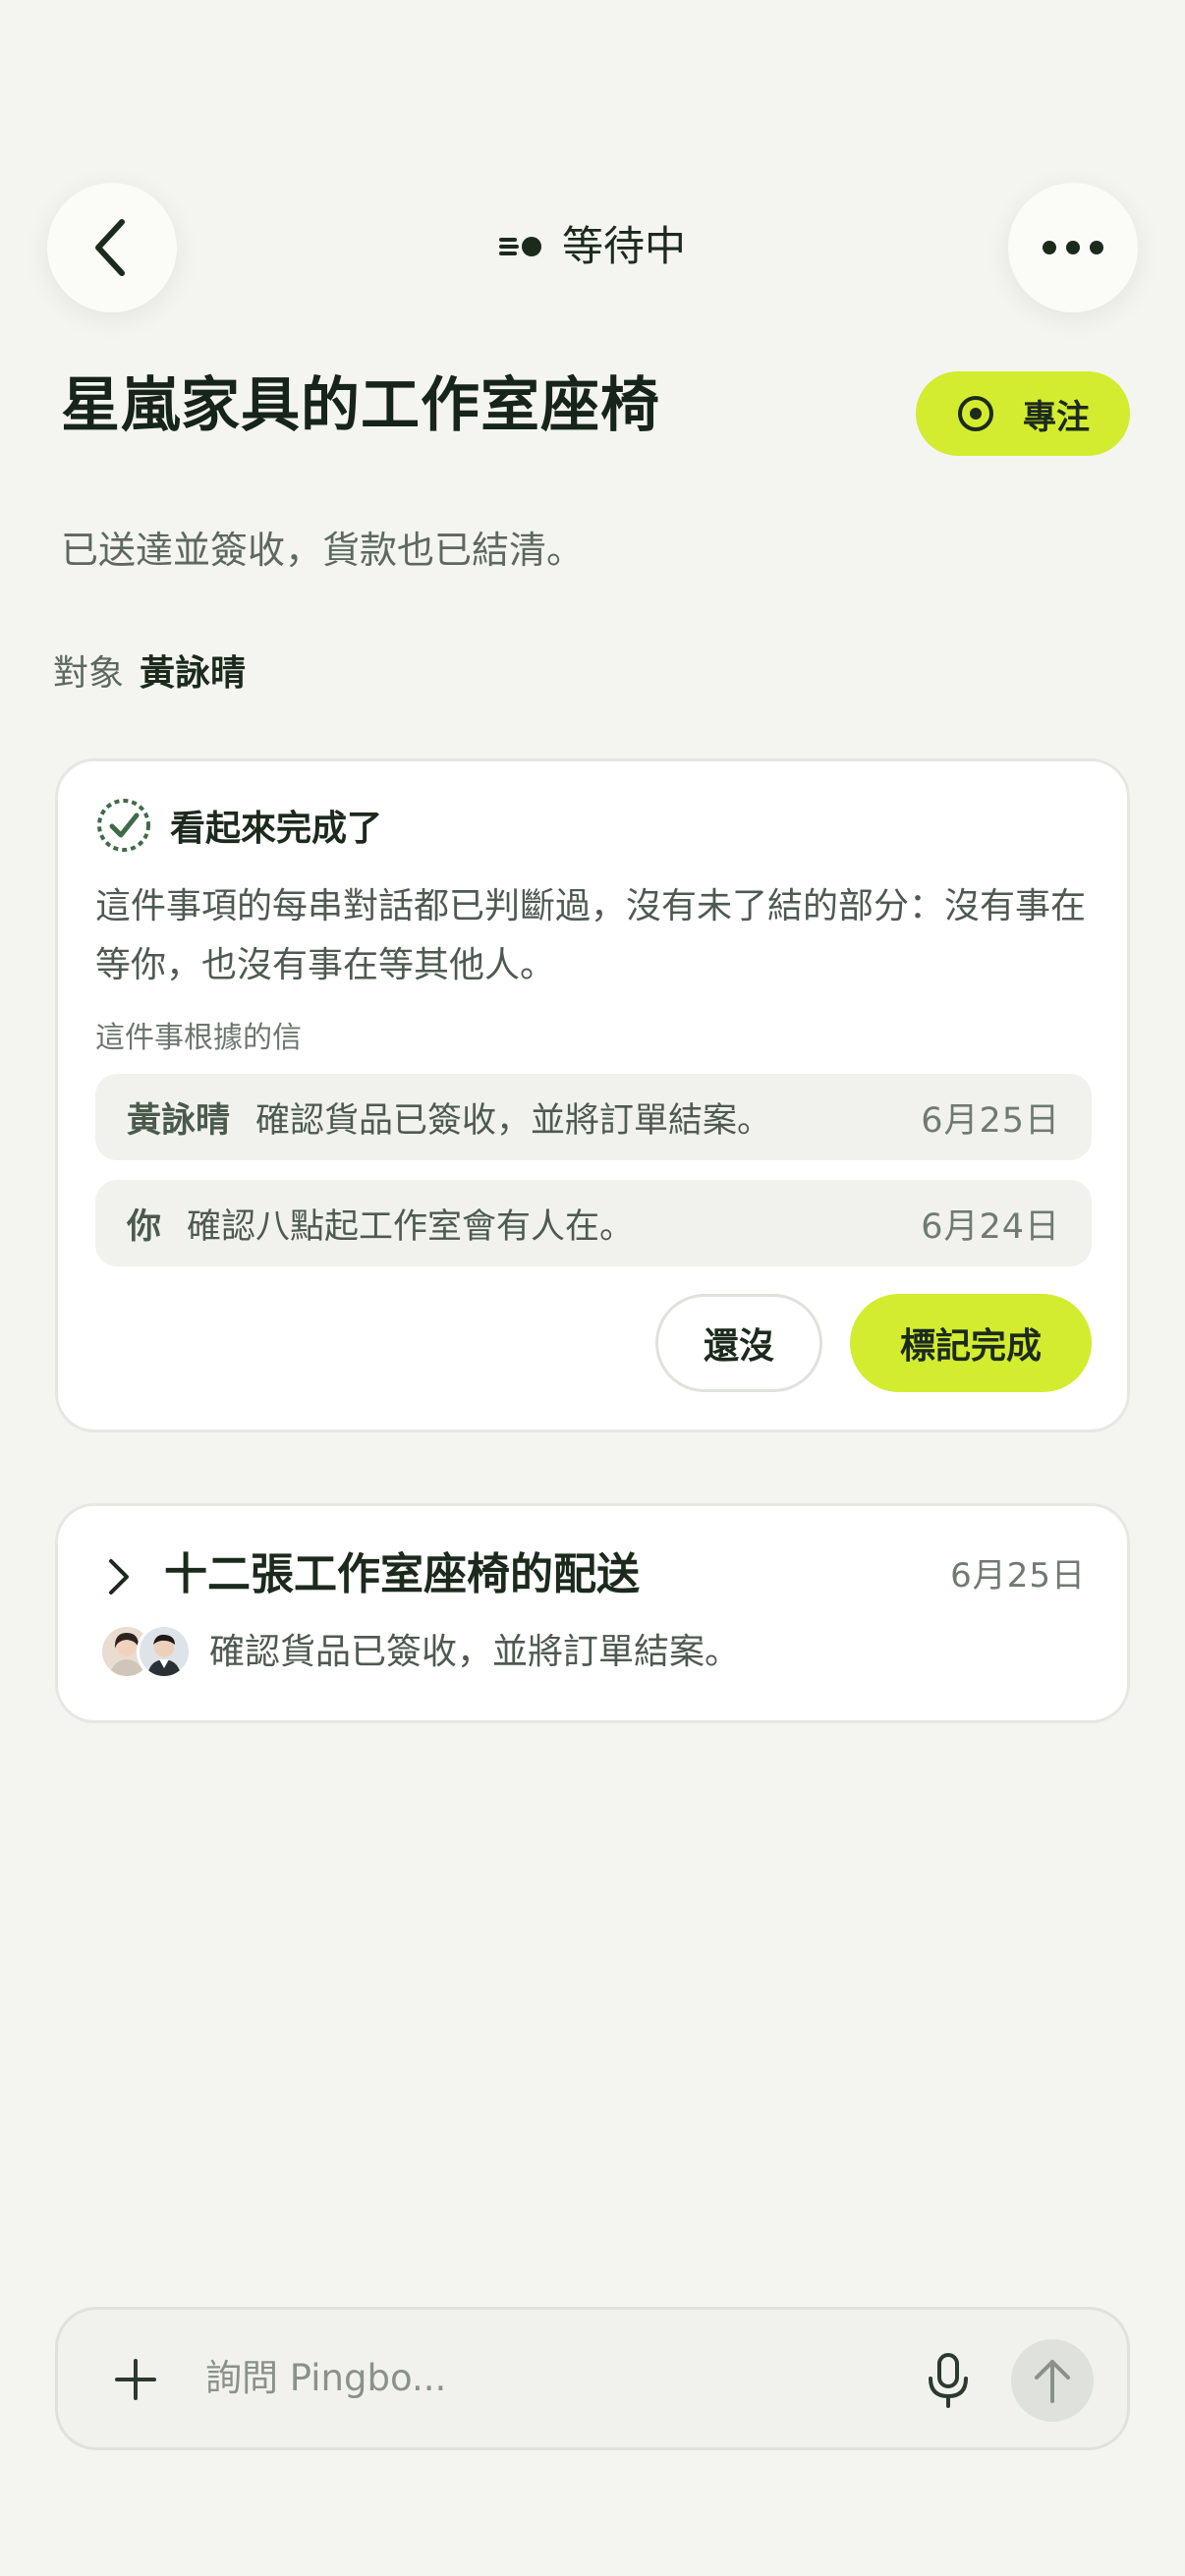  Describe the element at coordinates (179, 1120) in the screenshot. I see `mail-sender: 黃詠晴` at that location.